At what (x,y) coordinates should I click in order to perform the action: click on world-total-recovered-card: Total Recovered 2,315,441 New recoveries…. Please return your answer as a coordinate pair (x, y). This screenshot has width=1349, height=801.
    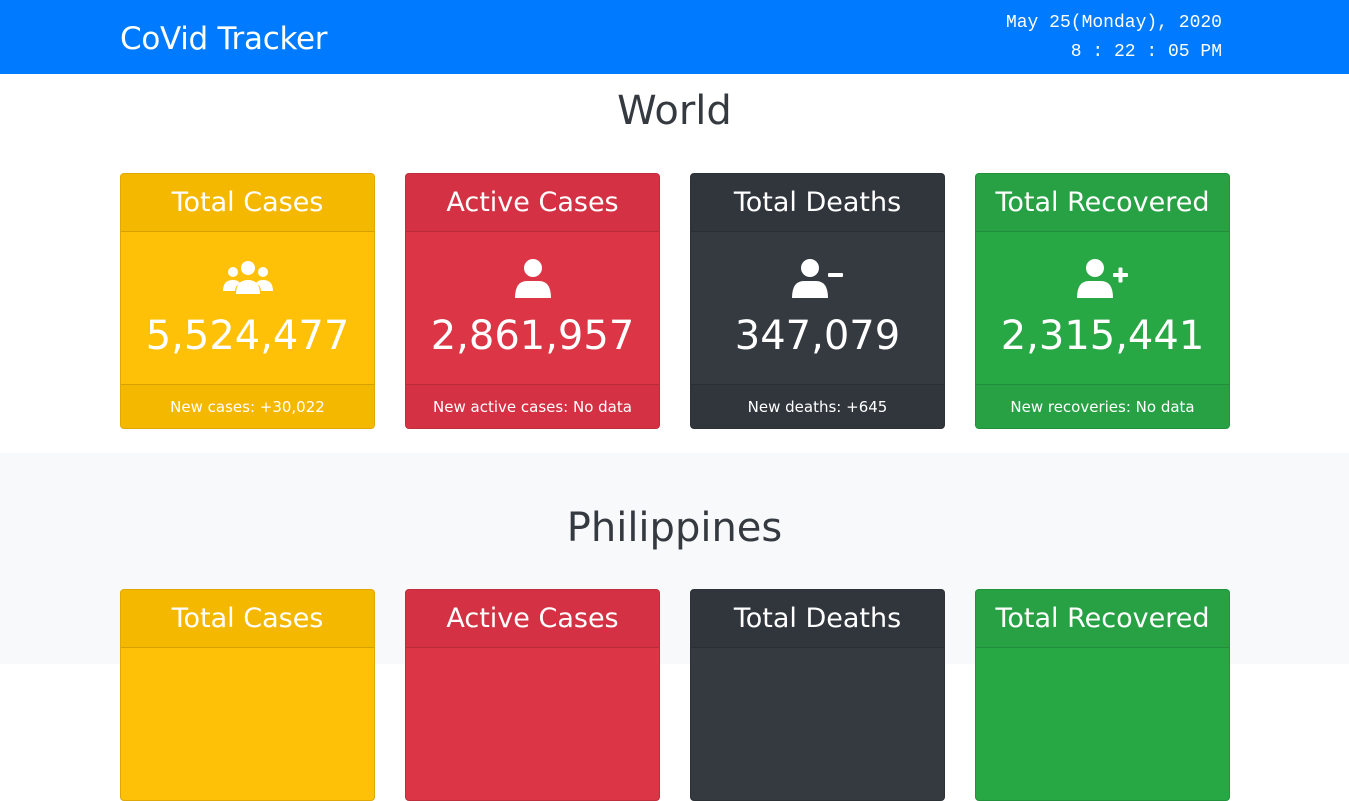
    Looking at the image, I should click on (1102, 301).